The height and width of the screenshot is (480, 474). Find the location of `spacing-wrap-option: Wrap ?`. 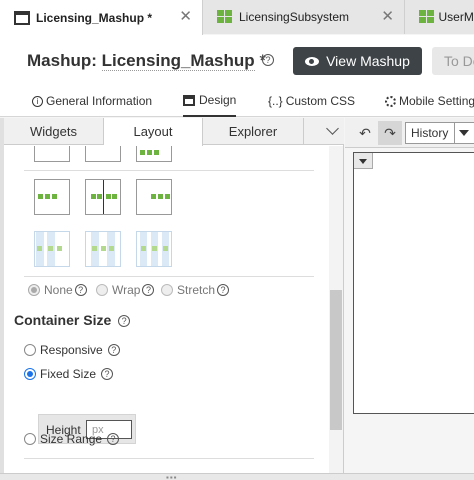

spacing-wrap-option: Wrap ? is located at coordinates (125, 290).